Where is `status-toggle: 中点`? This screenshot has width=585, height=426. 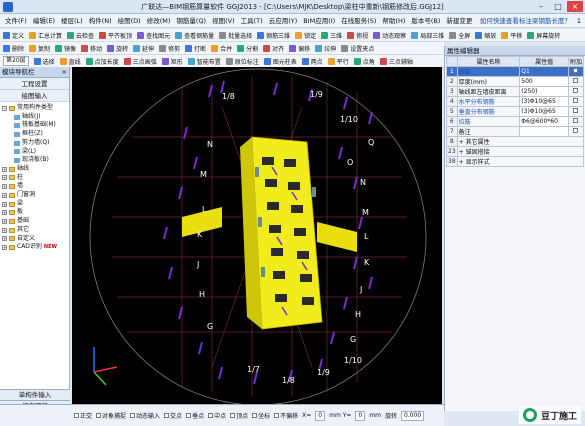 status-toggle: 中点 is located at coordinates (217, 415).